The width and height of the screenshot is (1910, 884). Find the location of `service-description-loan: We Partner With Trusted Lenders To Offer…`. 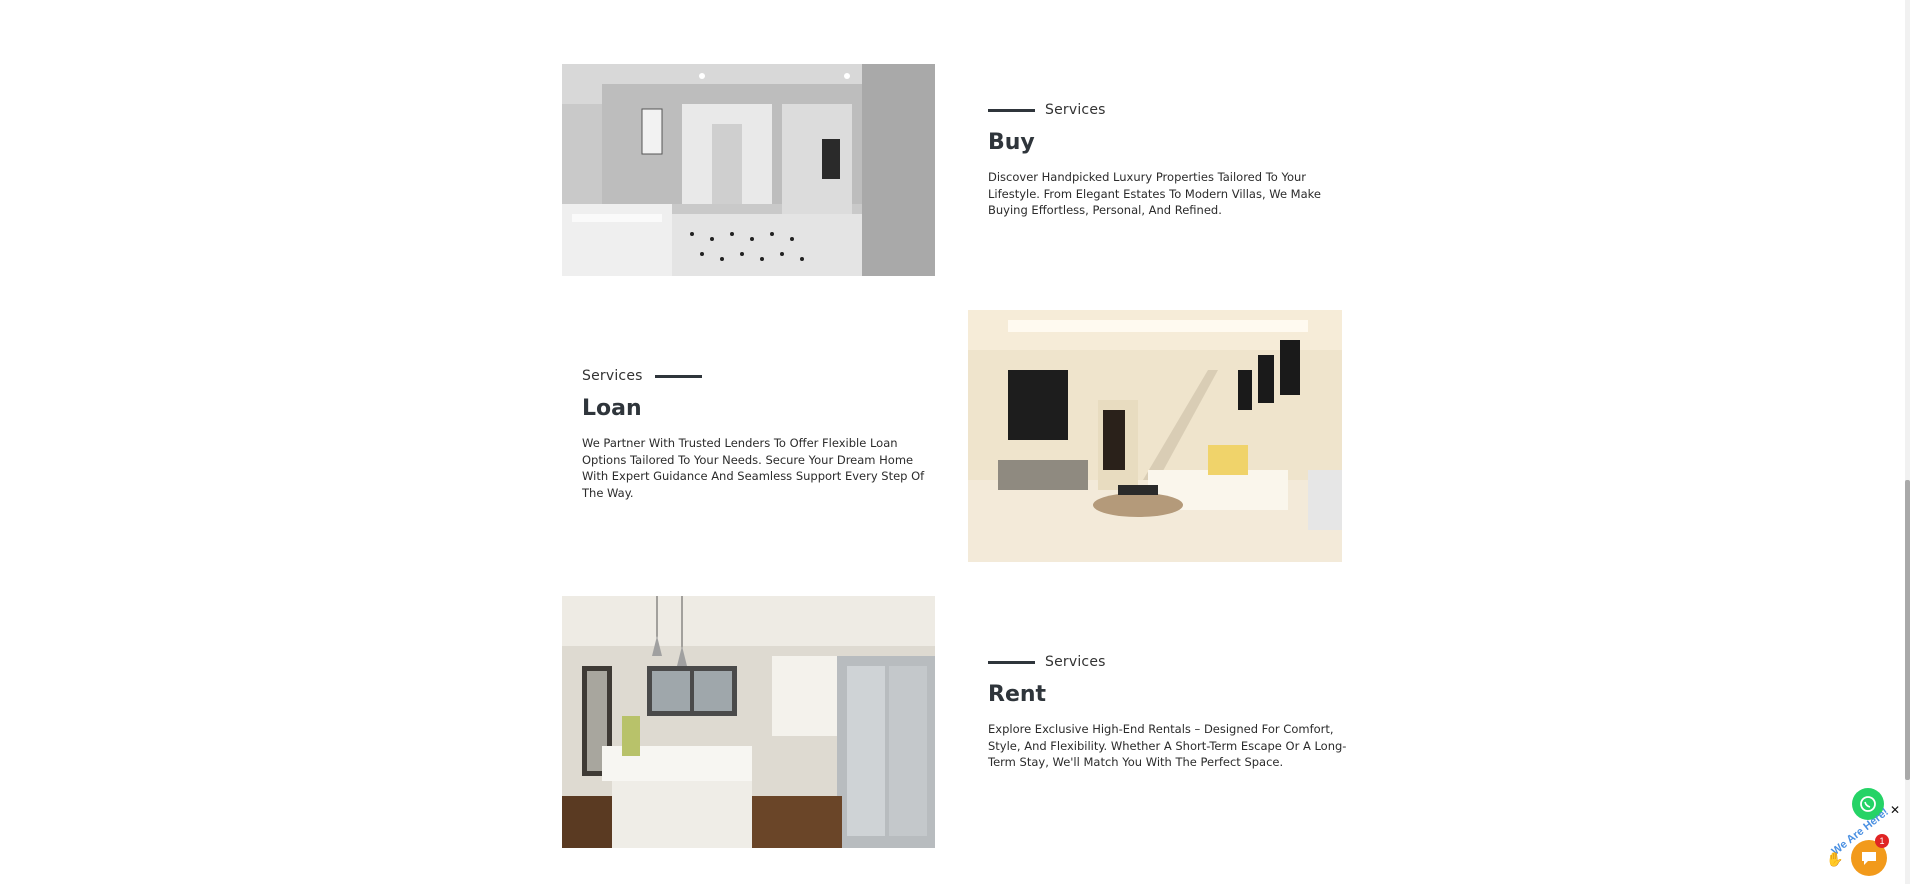

service-description-loan: We Partner With Trusted Lenders To Offer… is located at coordinates (753, 468).